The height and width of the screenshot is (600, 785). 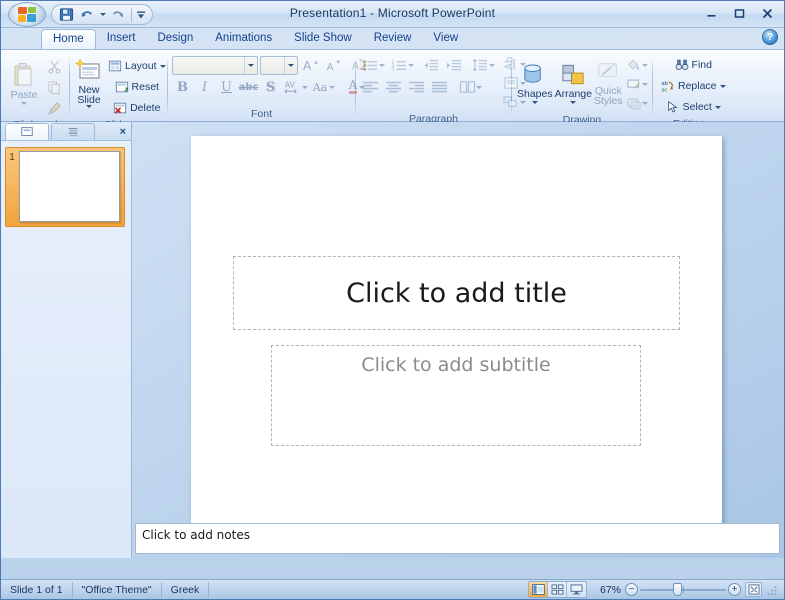 What do you see at coordinates (722, 86) in the screenshot?
I see `replace-dropdown-icon` at bounding box center [722, 86].